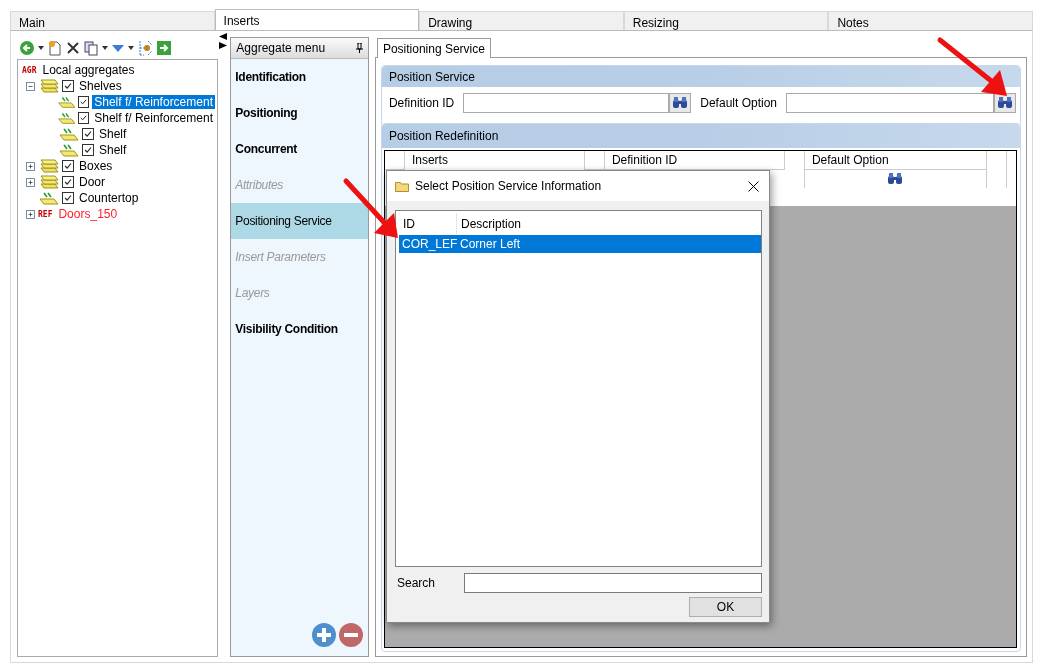 The image size is (1043, 669). What do you see at coordinates (429, 244) in the screenshot?
I see `list-cell-text: COR_LEF` at bounding box center [429, 244].